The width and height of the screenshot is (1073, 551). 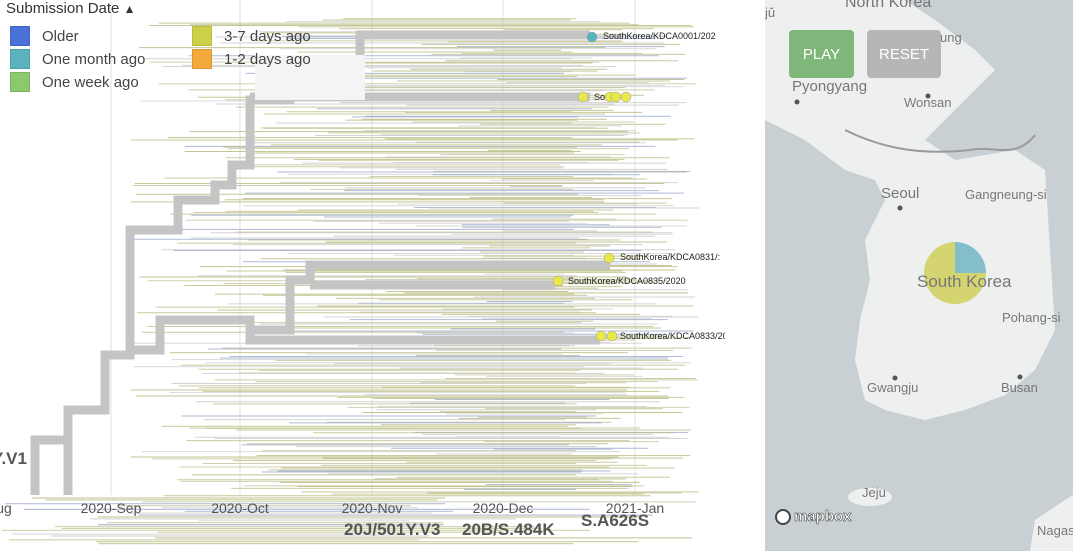 What do you see at coordinates (372, 508) in the screenshot?
I see `axis-tick-label: 2020-Nov` at bounding box center [372, 508].